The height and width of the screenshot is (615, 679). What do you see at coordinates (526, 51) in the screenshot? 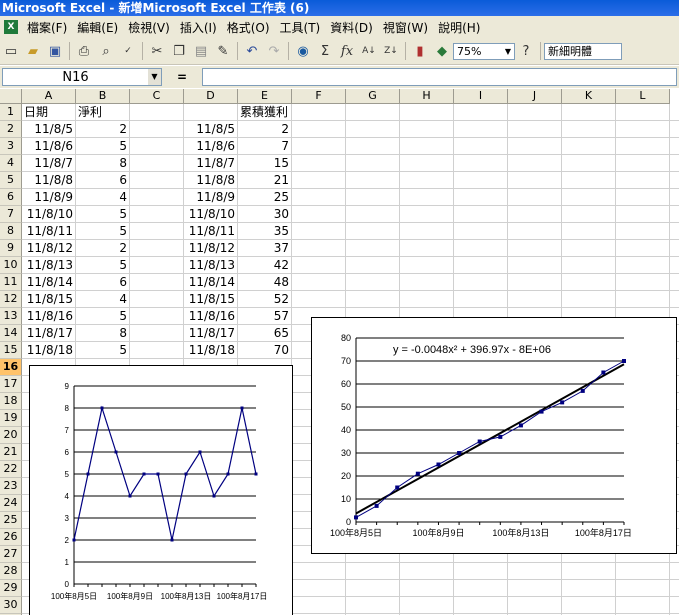
I see `help-icon: ?` at bounding box center [526, 51].